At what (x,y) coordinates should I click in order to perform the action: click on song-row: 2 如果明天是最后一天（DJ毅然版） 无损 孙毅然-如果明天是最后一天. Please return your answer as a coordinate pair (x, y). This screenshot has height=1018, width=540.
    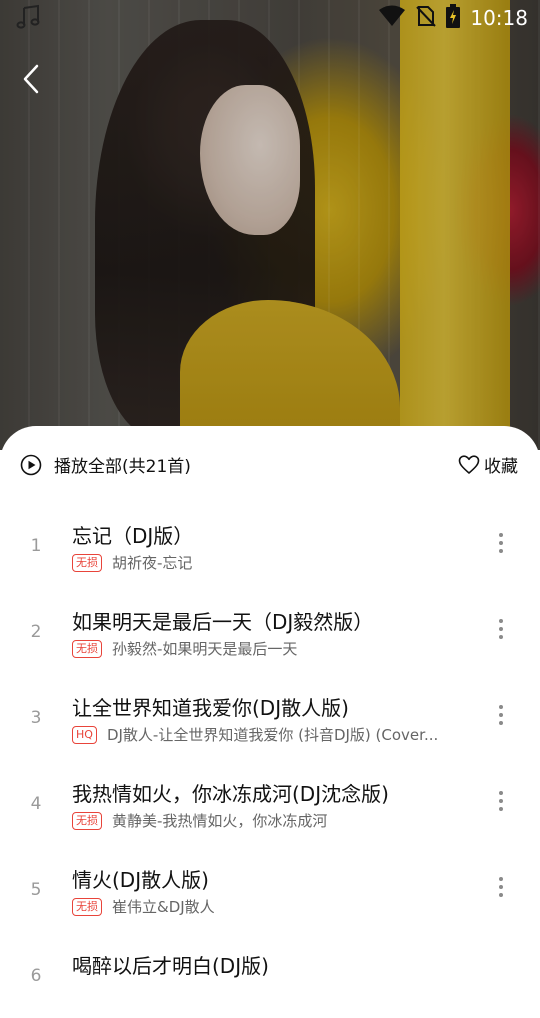
    Looking at the image, I should click on (270, 631).